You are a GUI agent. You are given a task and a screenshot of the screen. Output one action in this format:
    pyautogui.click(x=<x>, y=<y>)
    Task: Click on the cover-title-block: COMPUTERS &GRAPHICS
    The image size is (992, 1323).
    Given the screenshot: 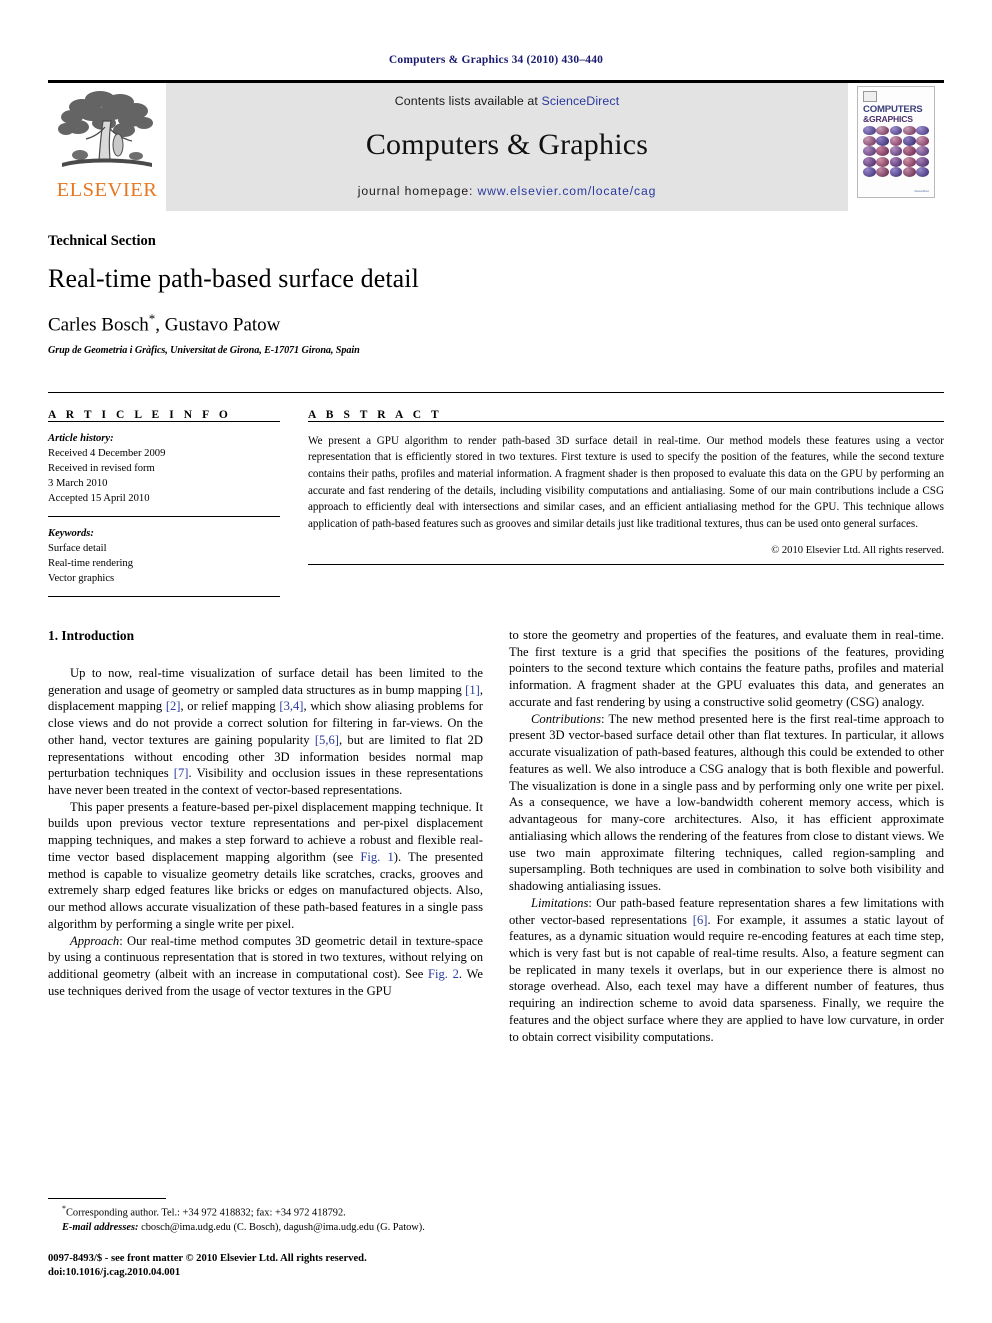 What is the action you would take?
    pyautogui.click(x=896, y=114)
    